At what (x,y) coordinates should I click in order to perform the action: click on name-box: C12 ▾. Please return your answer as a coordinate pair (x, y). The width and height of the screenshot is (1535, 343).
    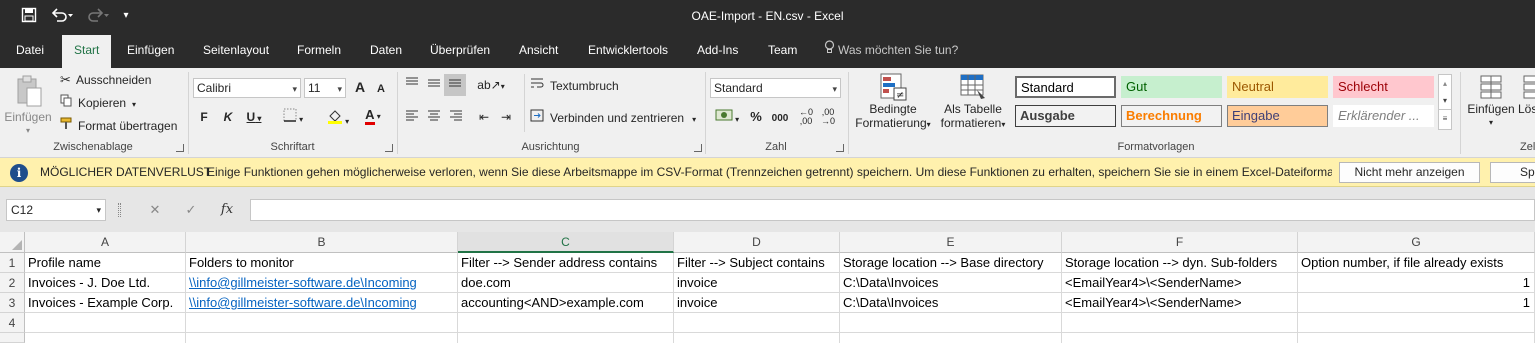
    Looking at the image, I should click on (56, 210).